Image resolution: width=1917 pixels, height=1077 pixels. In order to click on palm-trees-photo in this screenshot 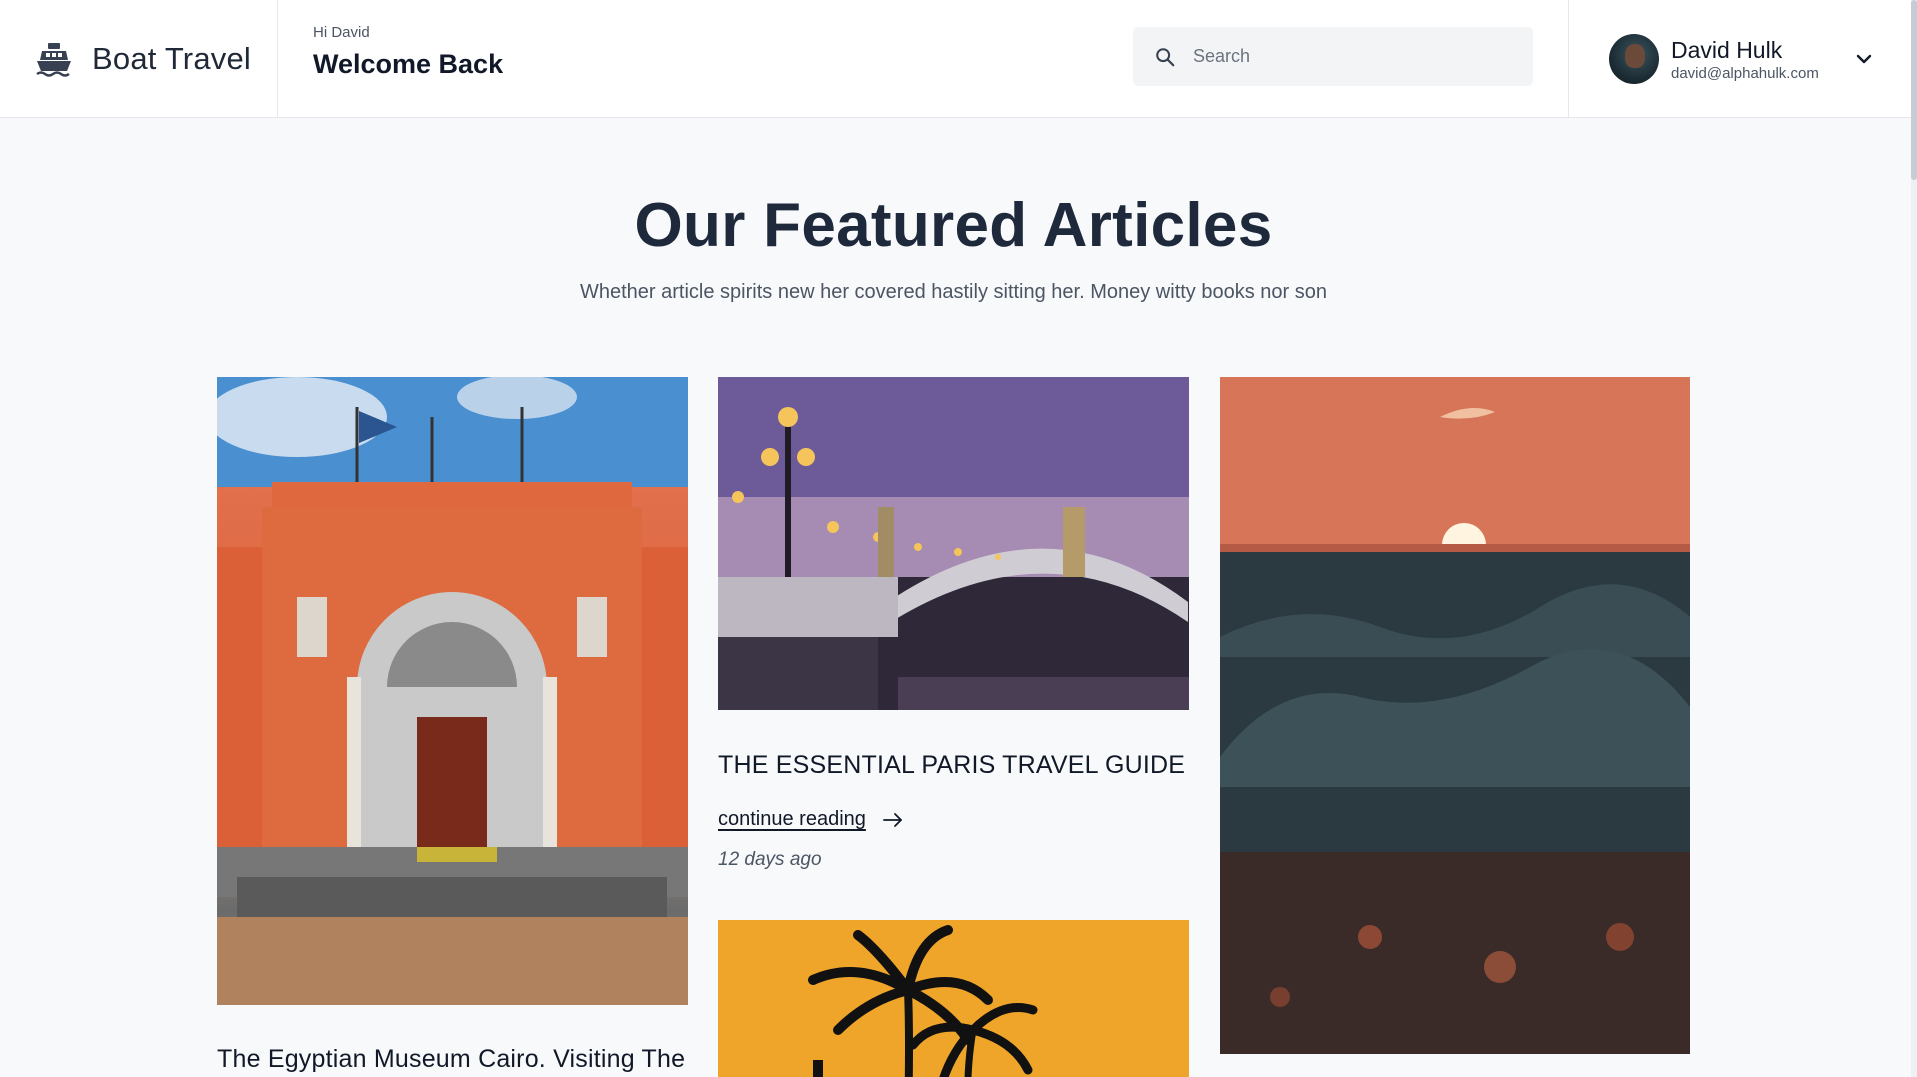, I will do `click(953, 998)`.